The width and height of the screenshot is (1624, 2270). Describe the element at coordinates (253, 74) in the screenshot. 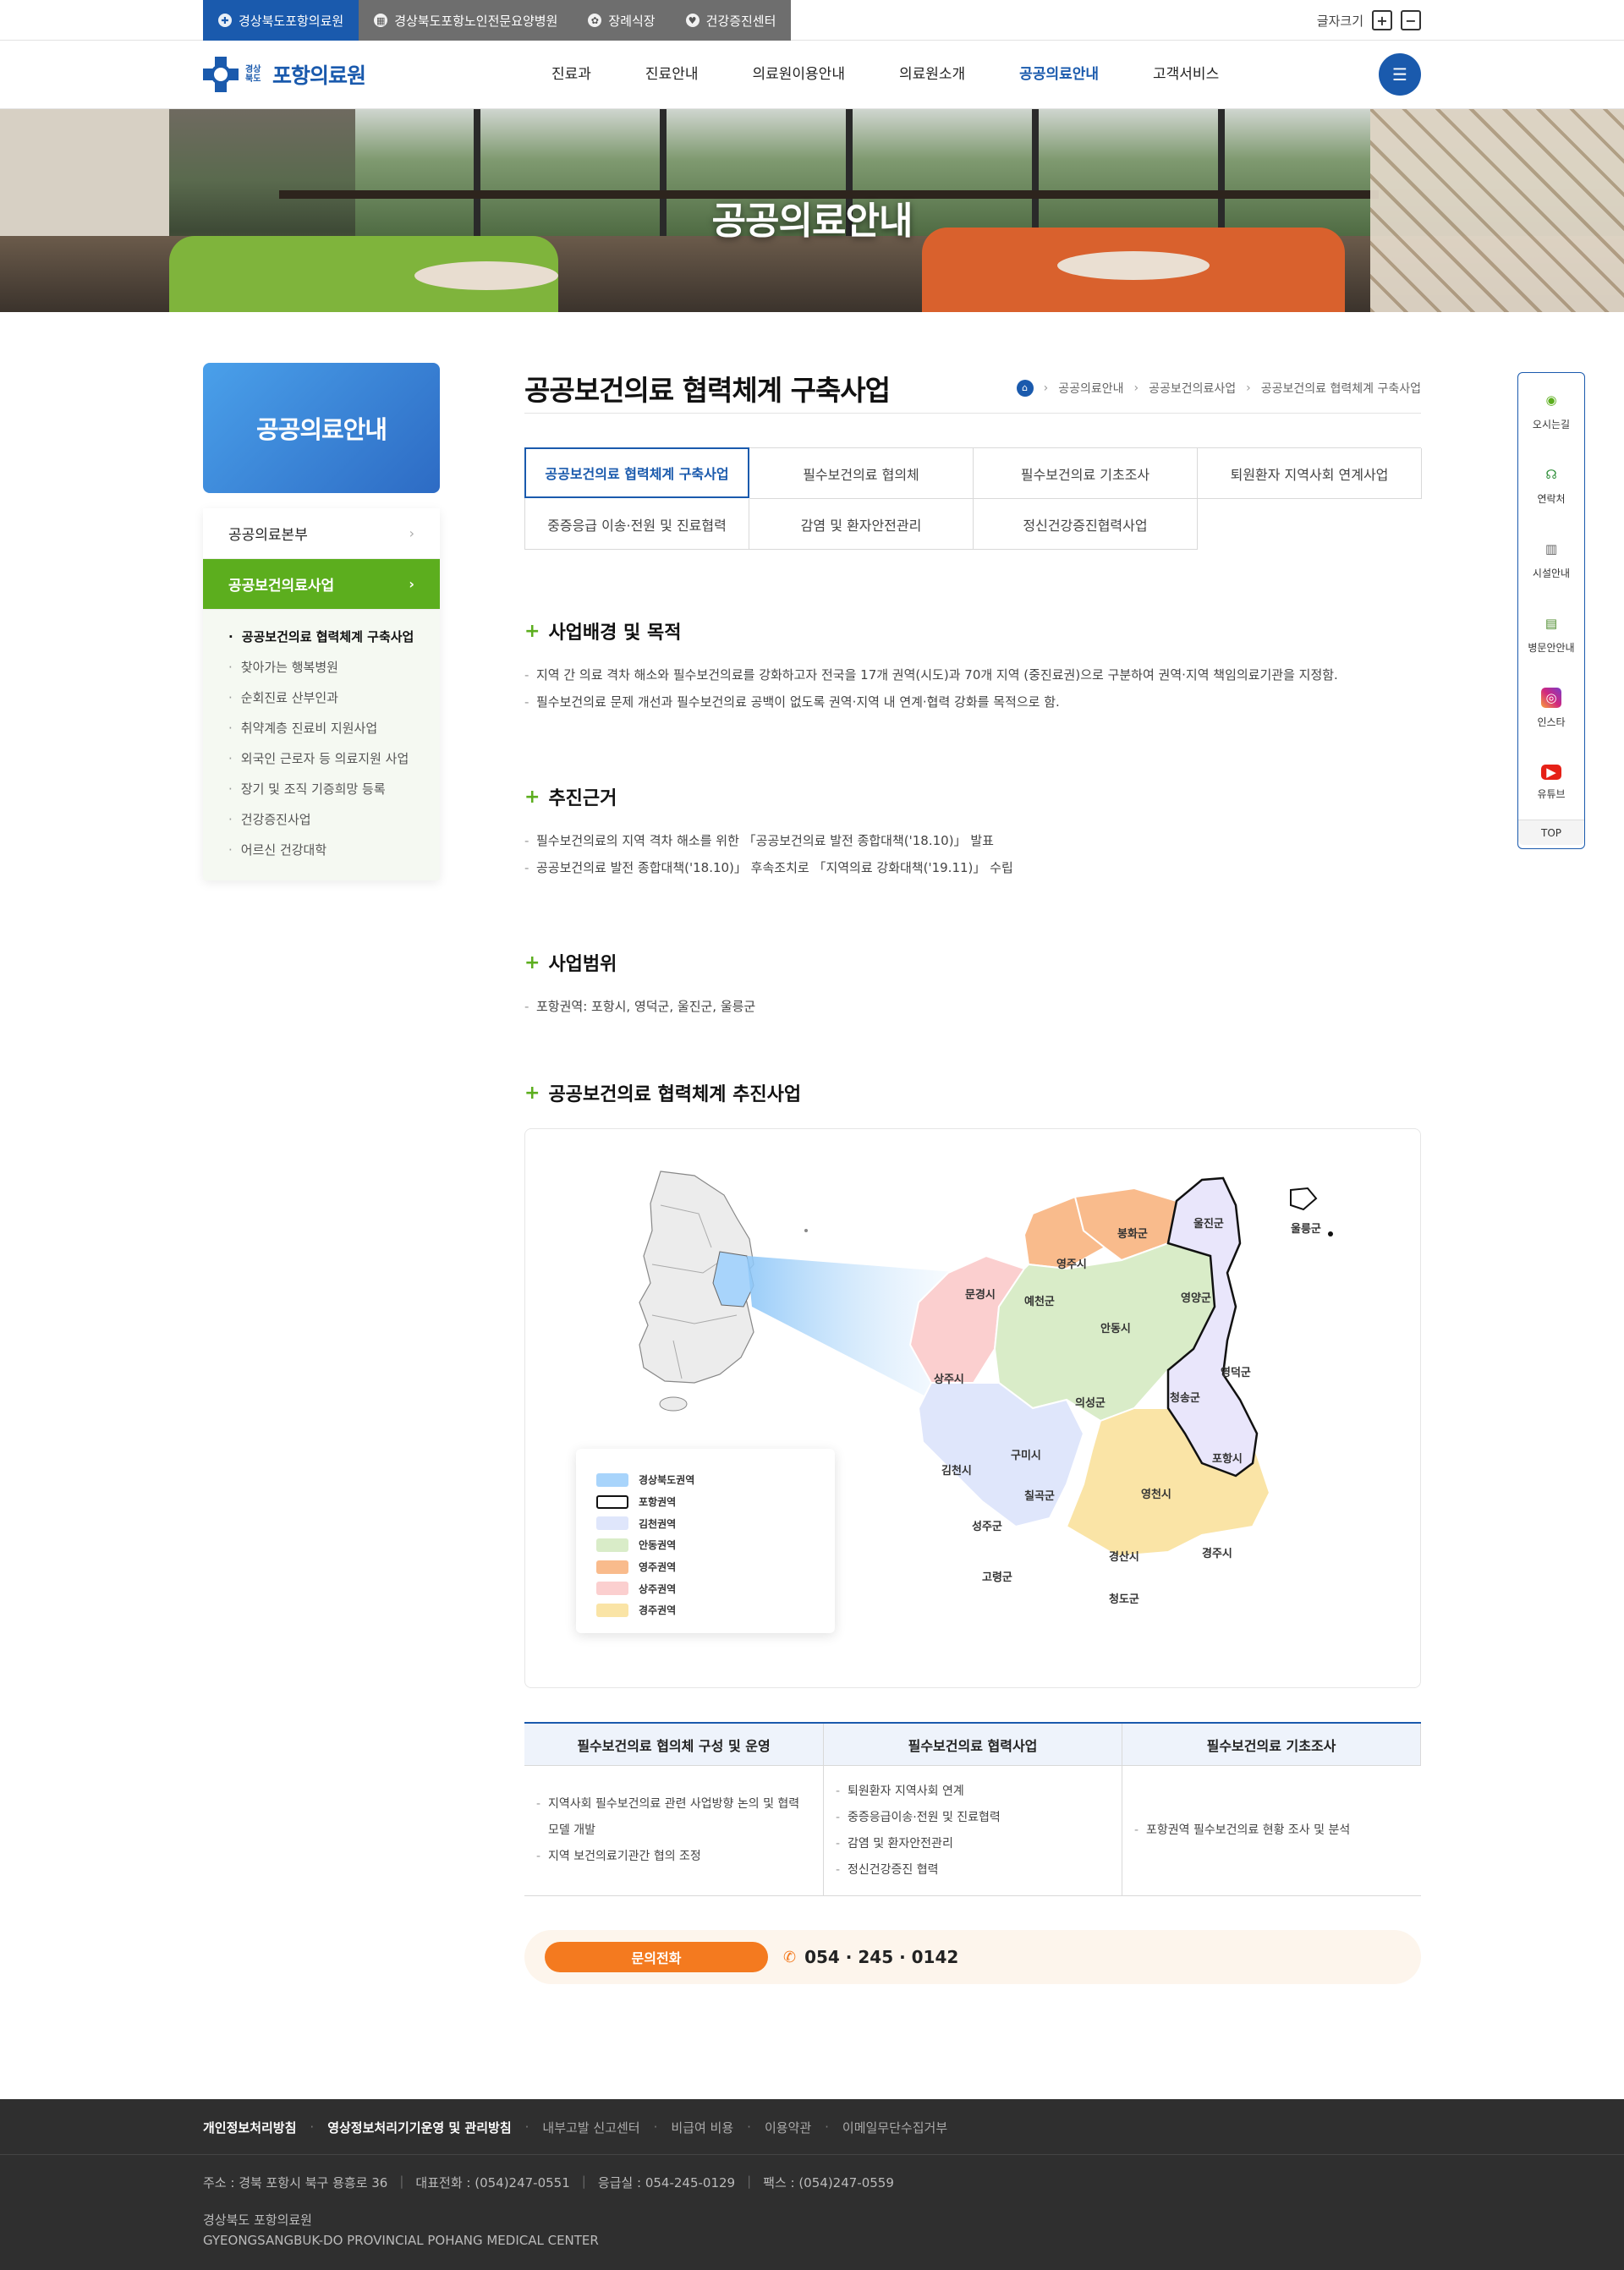

I see `logo-province: 경상북도` at that location.